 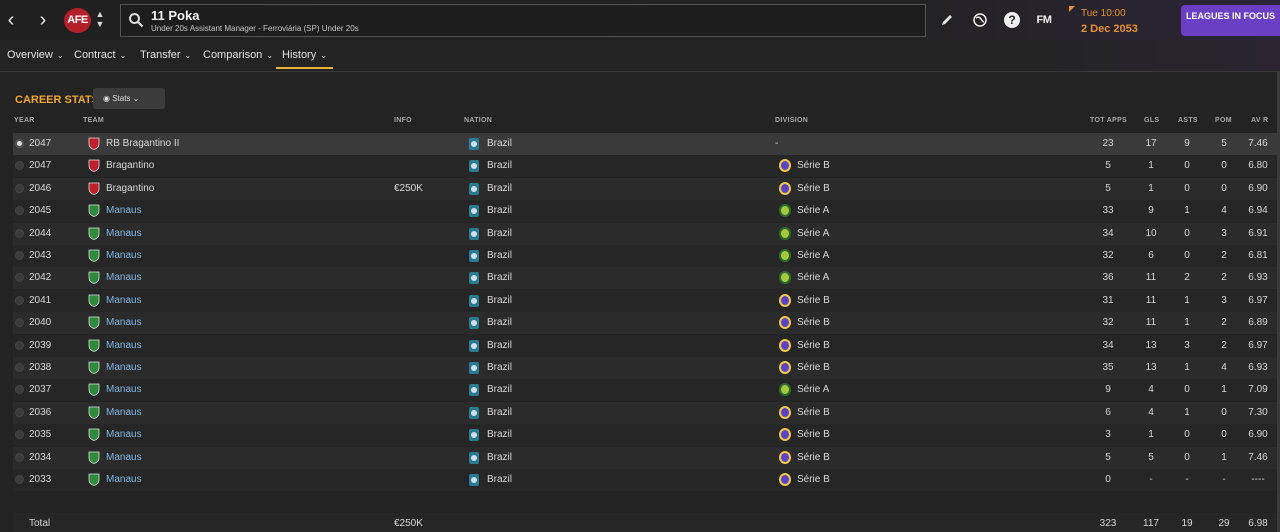 What do you see at coordinates (791, 120) in the screenshot?
I see `col-header-division: DIVISION` at bounding box center [791, 120].